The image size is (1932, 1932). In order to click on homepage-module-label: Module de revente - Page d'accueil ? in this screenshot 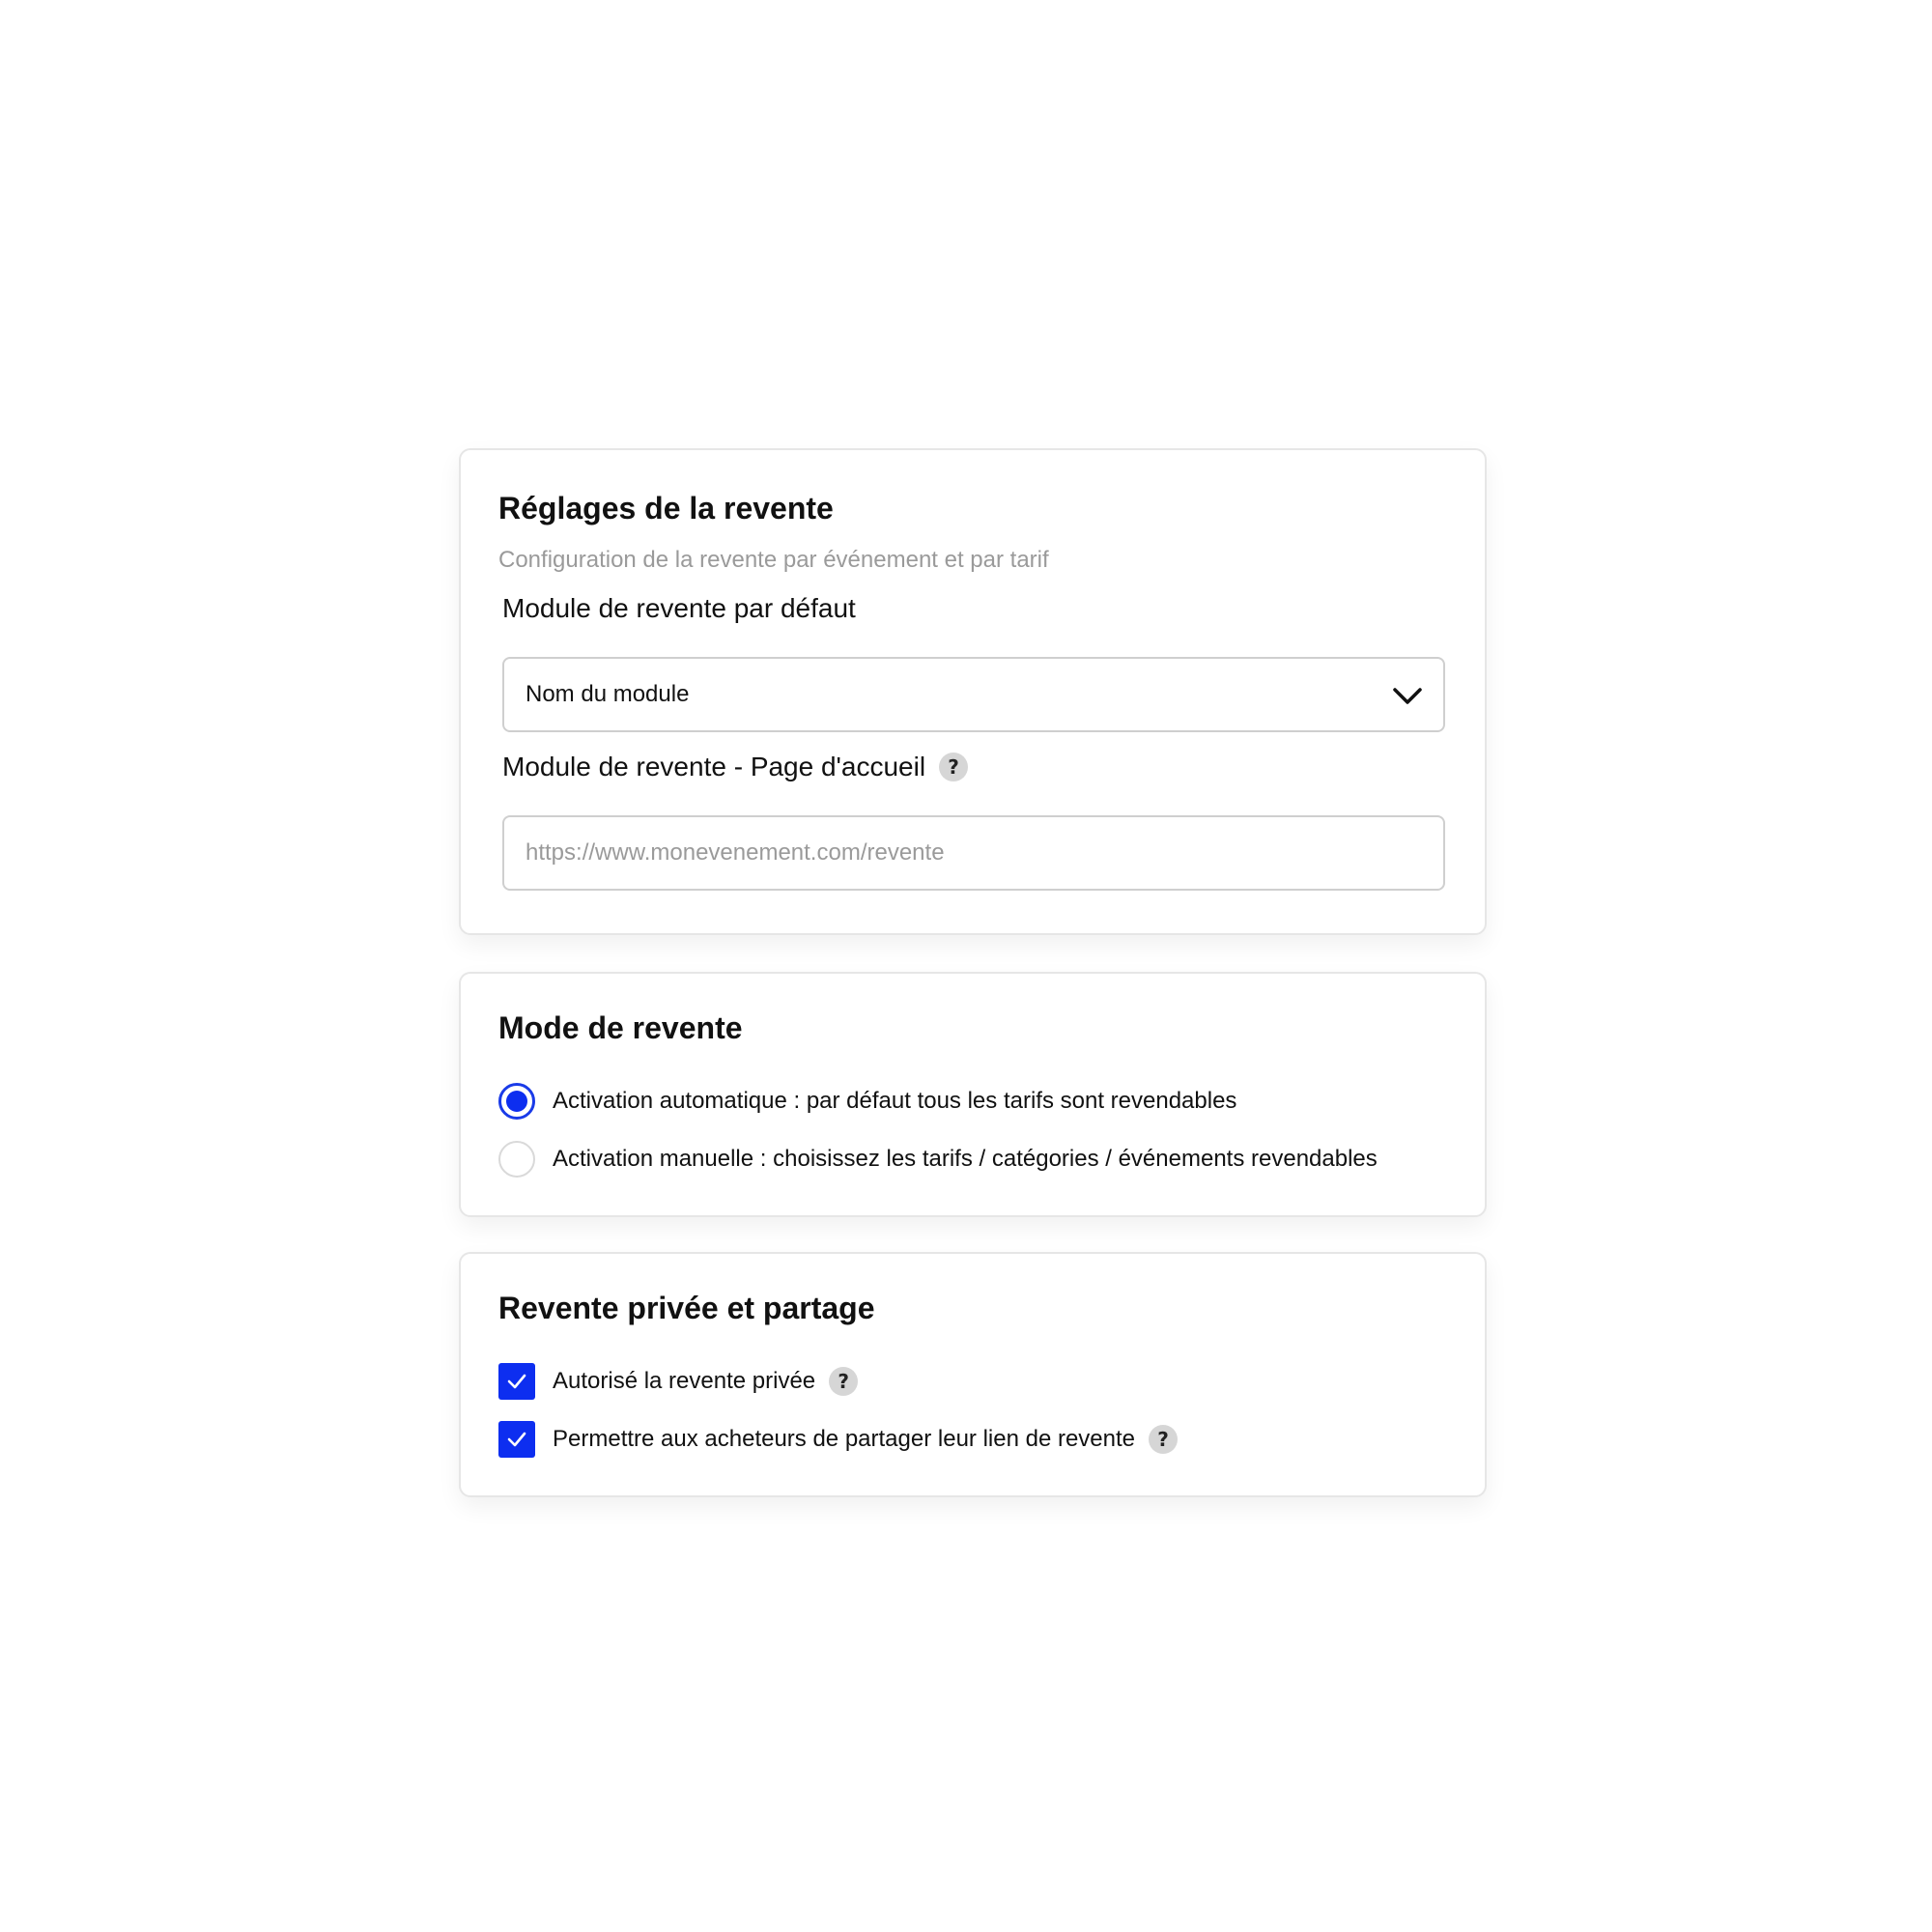, I will do `click(735, 767)`.